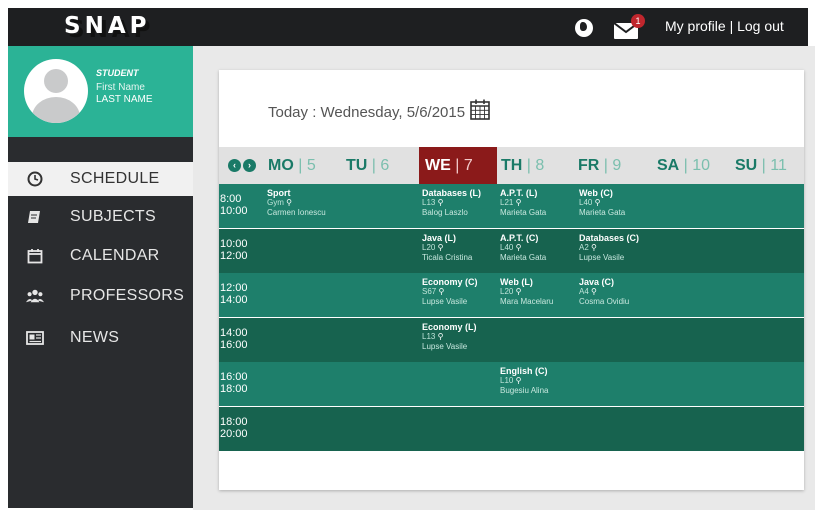  What do you see at coordinates (778, 165) in the screenshot?
I see `day-number: 11` at bounding box center [778, 165].